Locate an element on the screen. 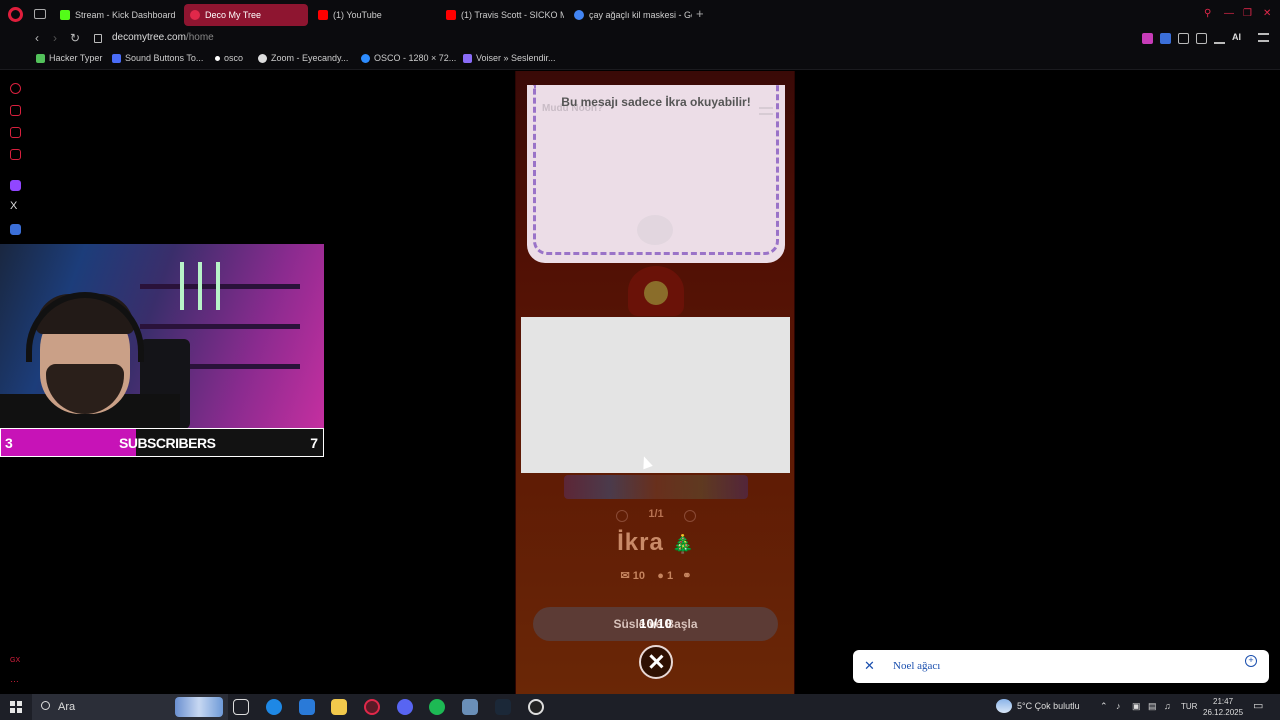 The image size is (1280, 720). decomytree-favicon-icon is located at coordinates (195, 15).